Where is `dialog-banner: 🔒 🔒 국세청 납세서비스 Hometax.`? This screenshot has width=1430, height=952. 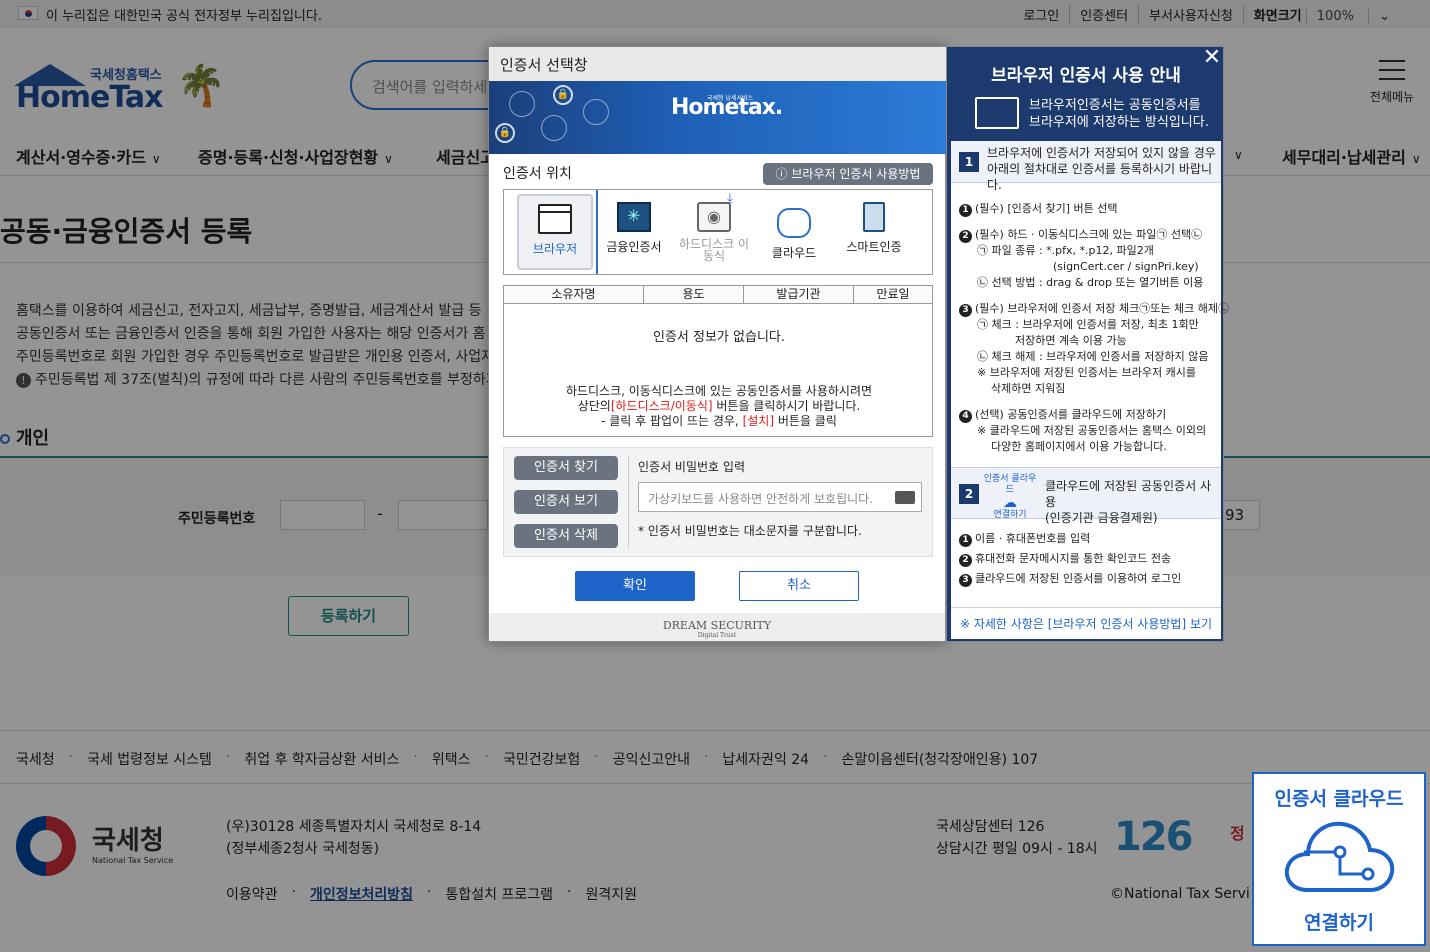 dialog-banner: 🔒 🔒 국세청 납세서비스 Hometax. is located at coordinates (718, 117).